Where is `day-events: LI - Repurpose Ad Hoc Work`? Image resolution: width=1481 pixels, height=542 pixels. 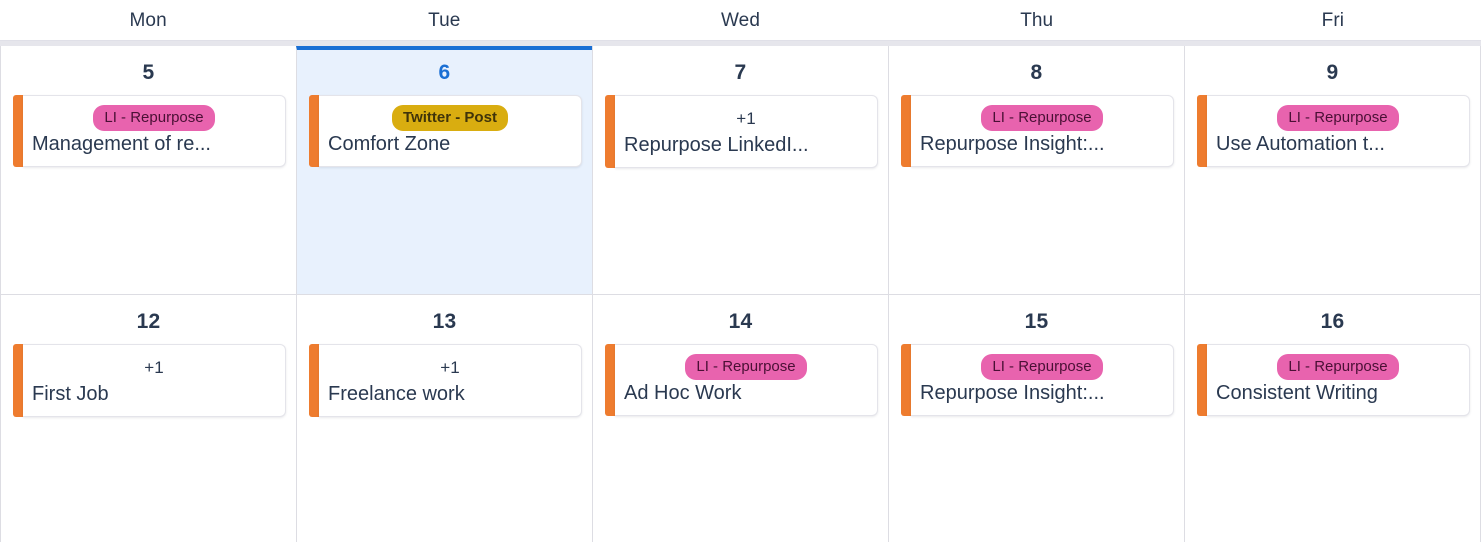 day-events: LI - Repurpose Ad Hoc Work is located at coordinates (740, 379).